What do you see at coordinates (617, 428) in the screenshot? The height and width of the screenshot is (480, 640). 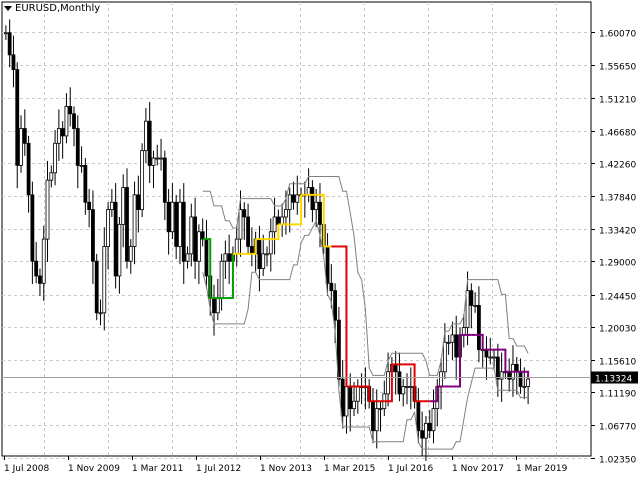 I see `y-tick-label: 1.06770` at bounding box center [617, 428].